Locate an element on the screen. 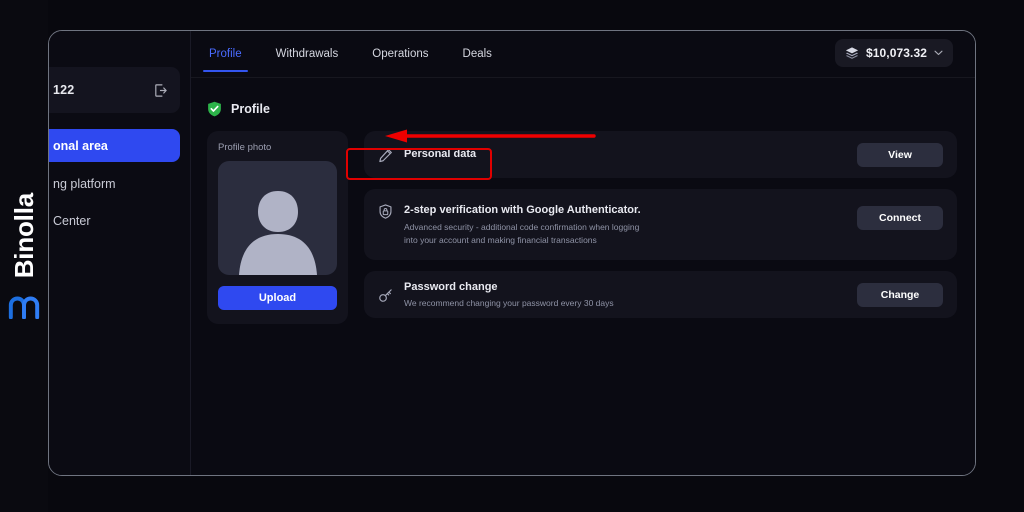 The height and width of the screenshot is (512, 1024). sidebar-item-label: onal area is located at coordinates (80, 145).